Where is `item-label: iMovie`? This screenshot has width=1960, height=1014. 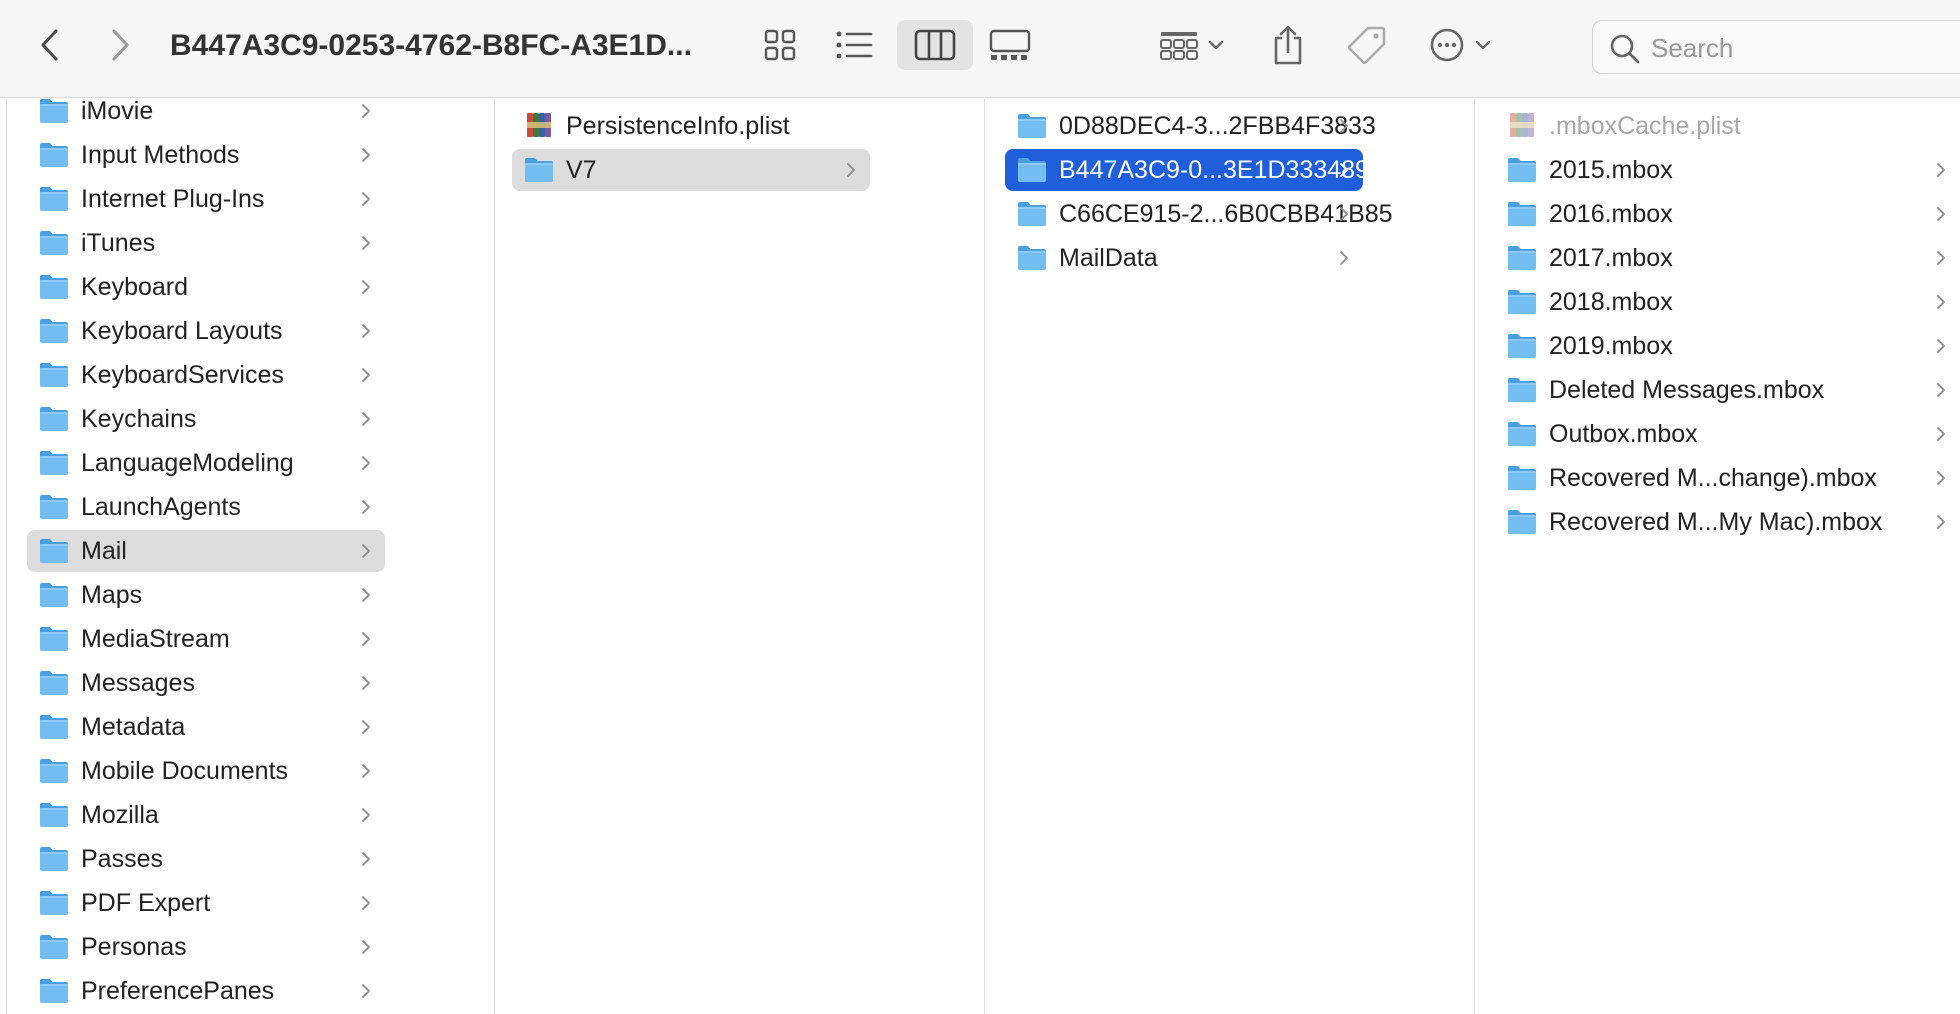
item-label: iMovie is located at coordinates (117, 112).